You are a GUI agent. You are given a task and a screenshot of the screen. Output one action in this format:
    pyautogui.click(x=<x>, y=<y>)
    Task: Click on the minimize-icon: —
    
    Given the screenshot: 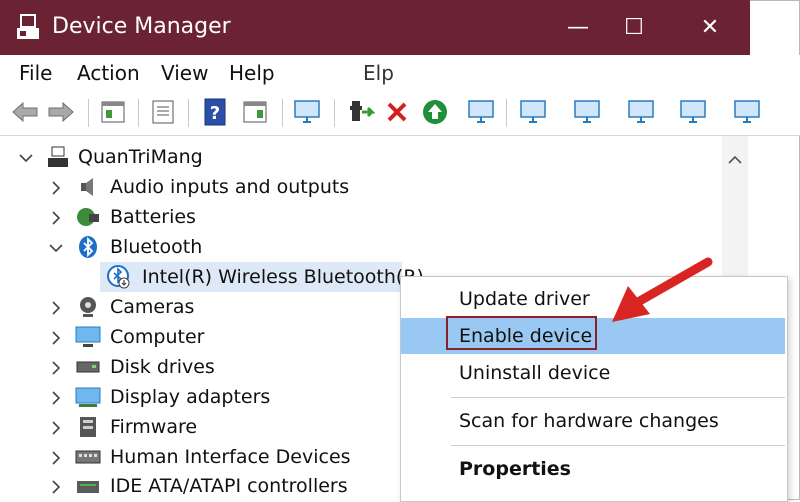 What is the action you would take?
    pyautogui.click(x=578, y=27)
    